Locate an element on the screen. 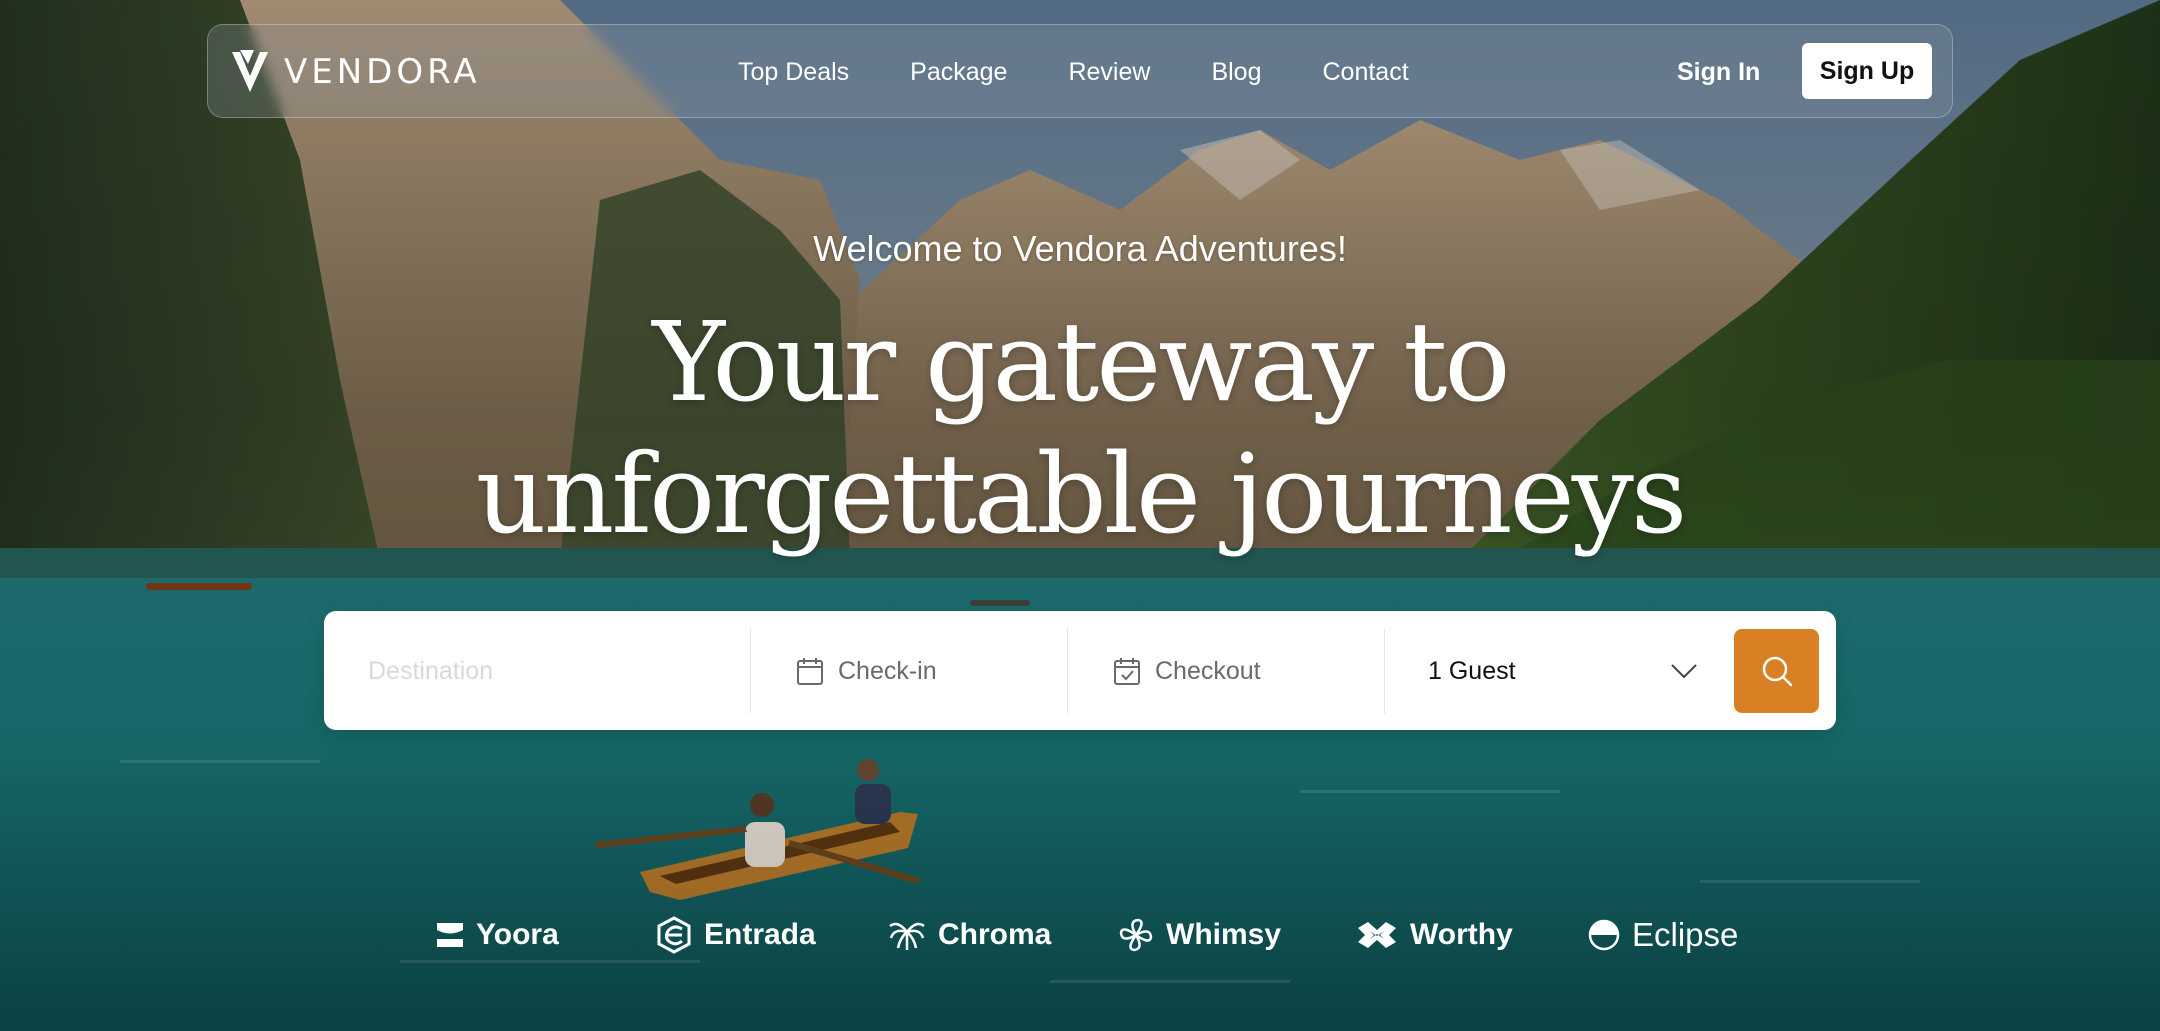 The width and height of the screenshot is (2160, 1031). vendora-v-icon is located at coordinates (250, 71).